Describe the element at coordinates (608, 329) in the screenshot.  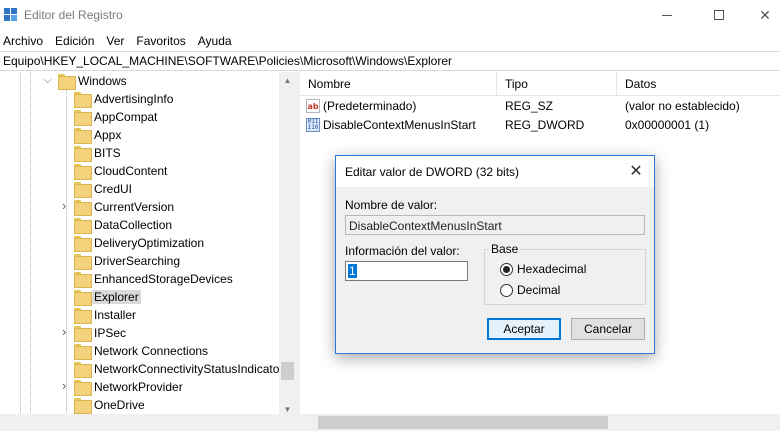
I see `cancel-button: Cancelar` at that location.